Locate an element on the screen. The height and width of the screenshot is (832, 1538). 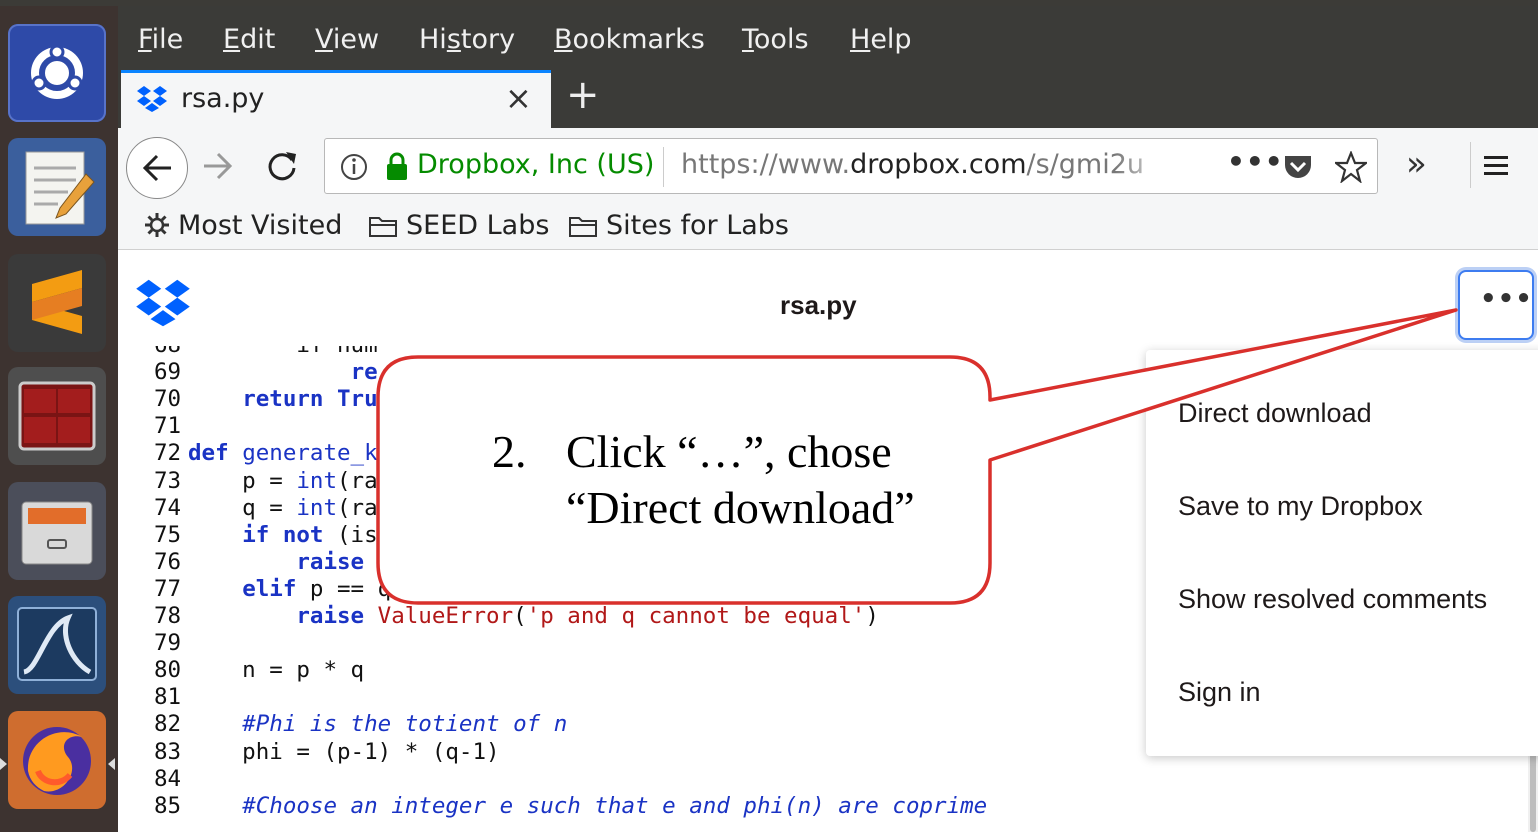
callout-line-1: Click “…”, chose is located at coordinates (729, 451).